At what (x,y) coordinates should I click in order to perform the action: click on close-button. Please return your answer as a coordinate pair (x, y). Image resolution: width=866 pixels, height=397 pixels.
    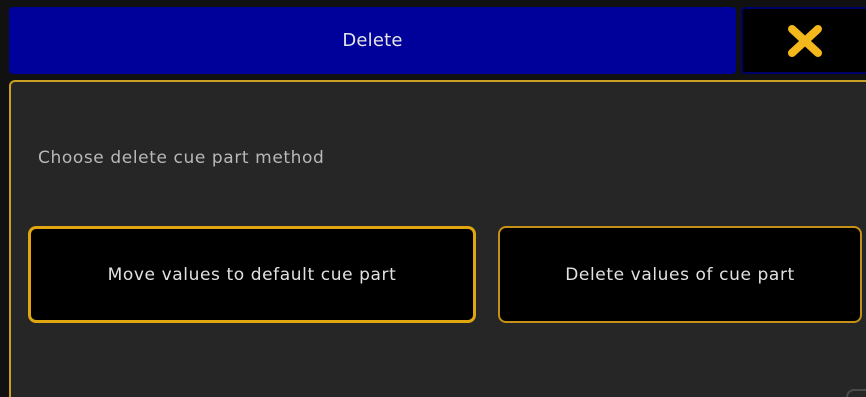
    Looking at the image, I should click on (803, 40).